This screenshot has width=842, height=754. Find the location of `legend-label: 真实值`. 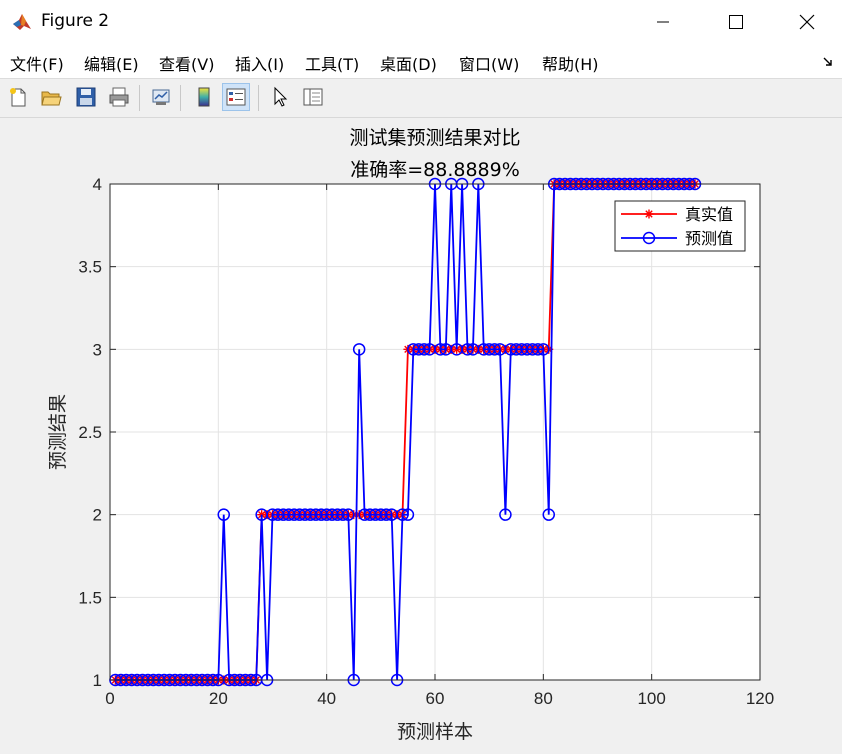

legend-label: 真实值 is located at coordinates (709, 214).